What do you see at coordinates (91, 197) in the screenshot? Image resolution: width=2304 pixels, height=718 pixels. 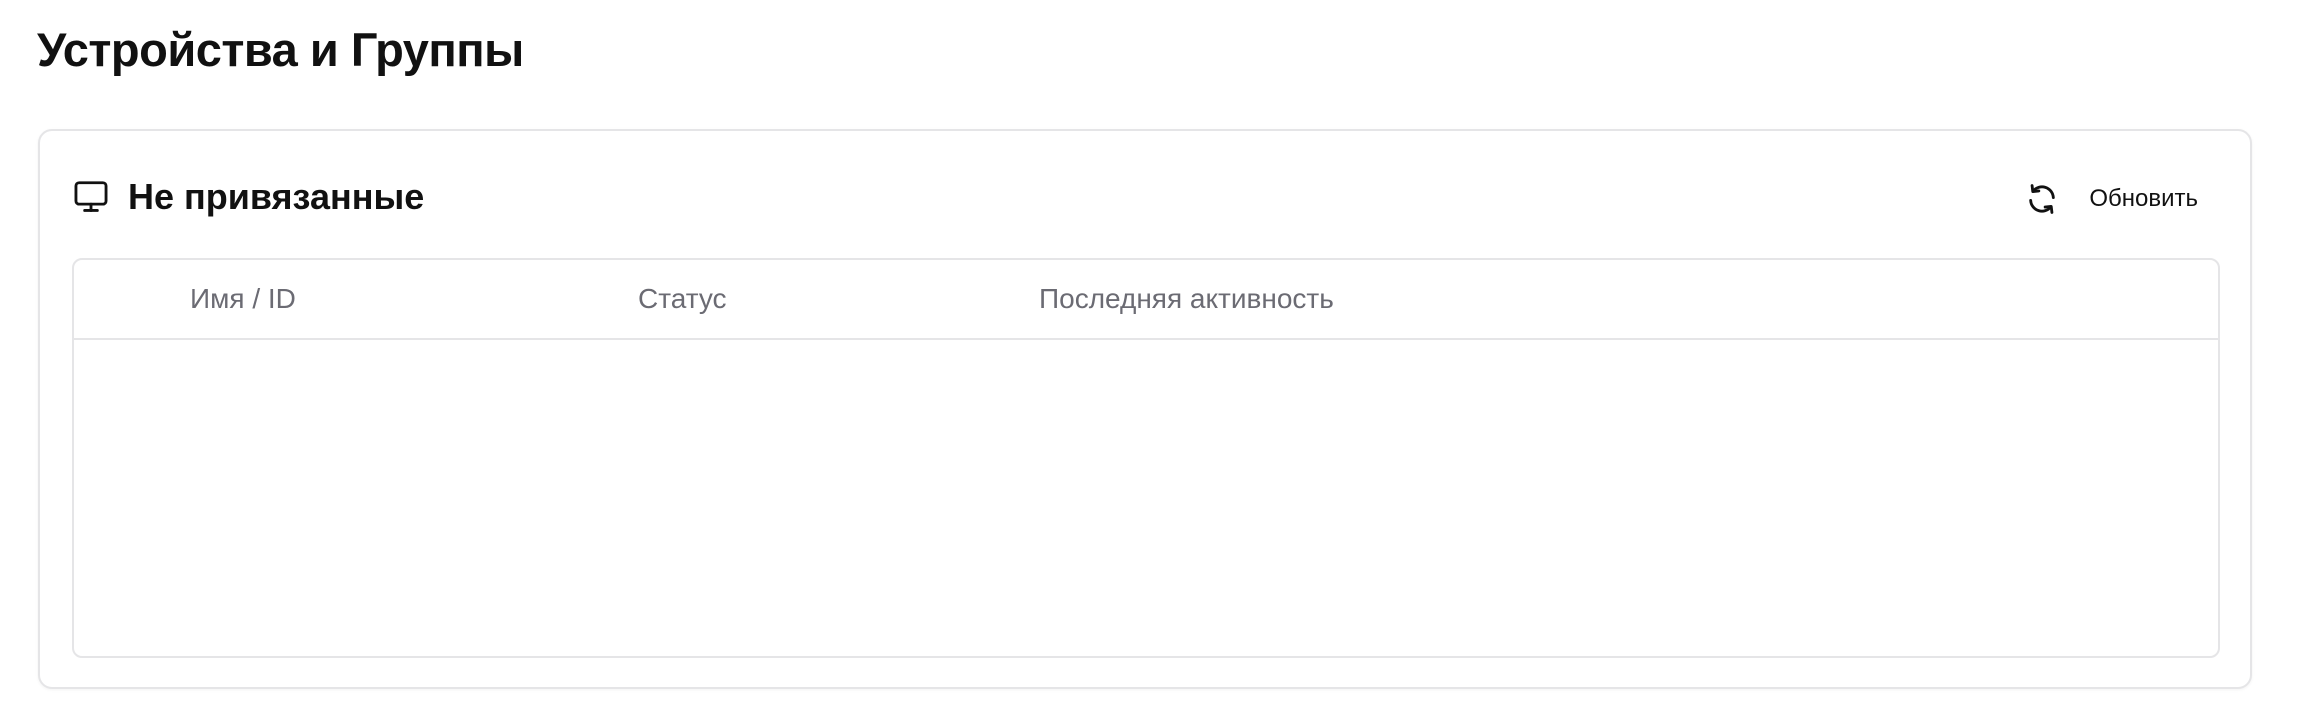 I see `monitor-icon` at bounding box center [91, 197].